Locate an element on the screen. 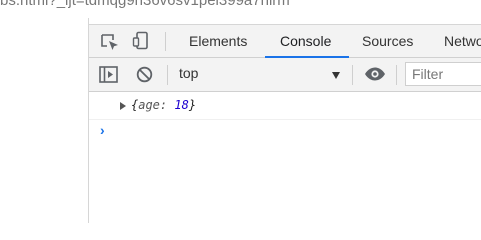 The height and width of the screenshot is (240, 481). console-log-row: {age: 18} is located at coordinates (285, 106).